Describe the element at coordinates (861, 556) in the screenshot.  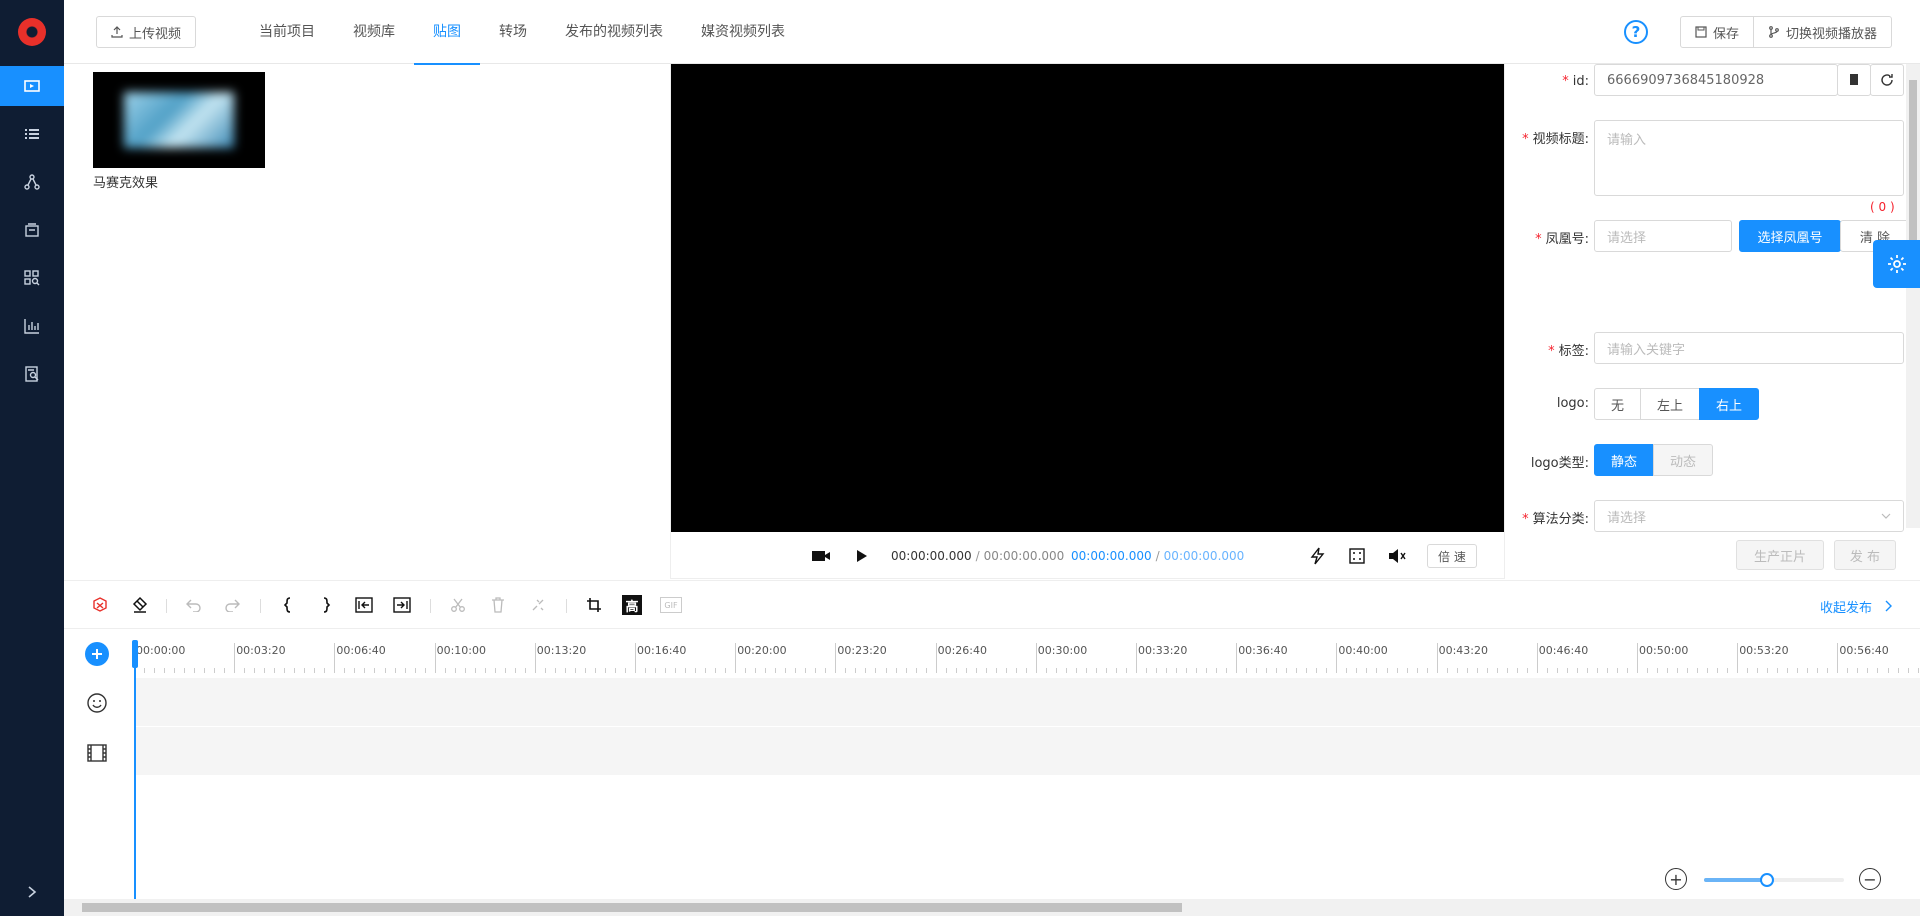
I see `play-icon` at that location.